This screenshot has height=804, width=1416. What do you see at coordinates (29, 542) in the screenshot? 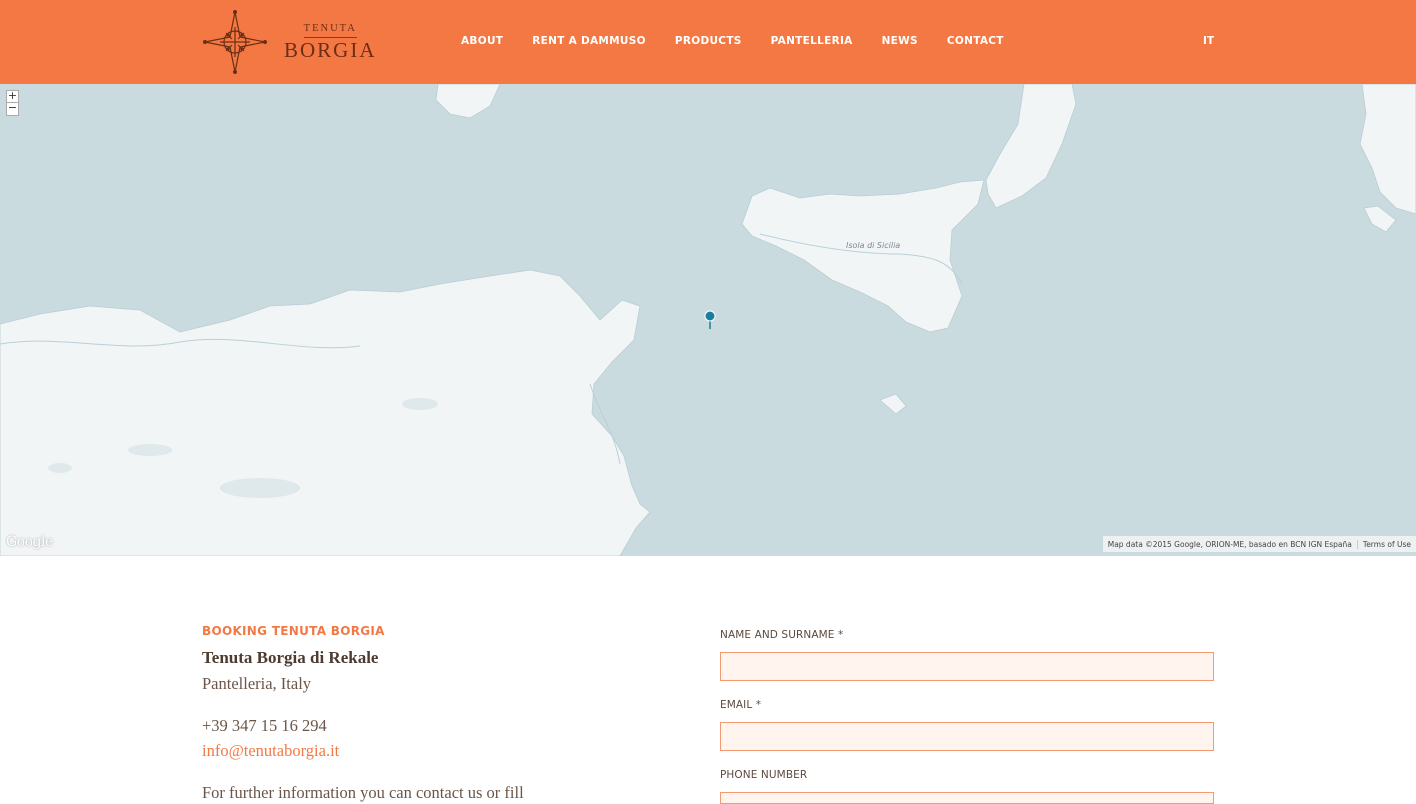
I see `google-logo: Google` at bounding box center [29, 542].